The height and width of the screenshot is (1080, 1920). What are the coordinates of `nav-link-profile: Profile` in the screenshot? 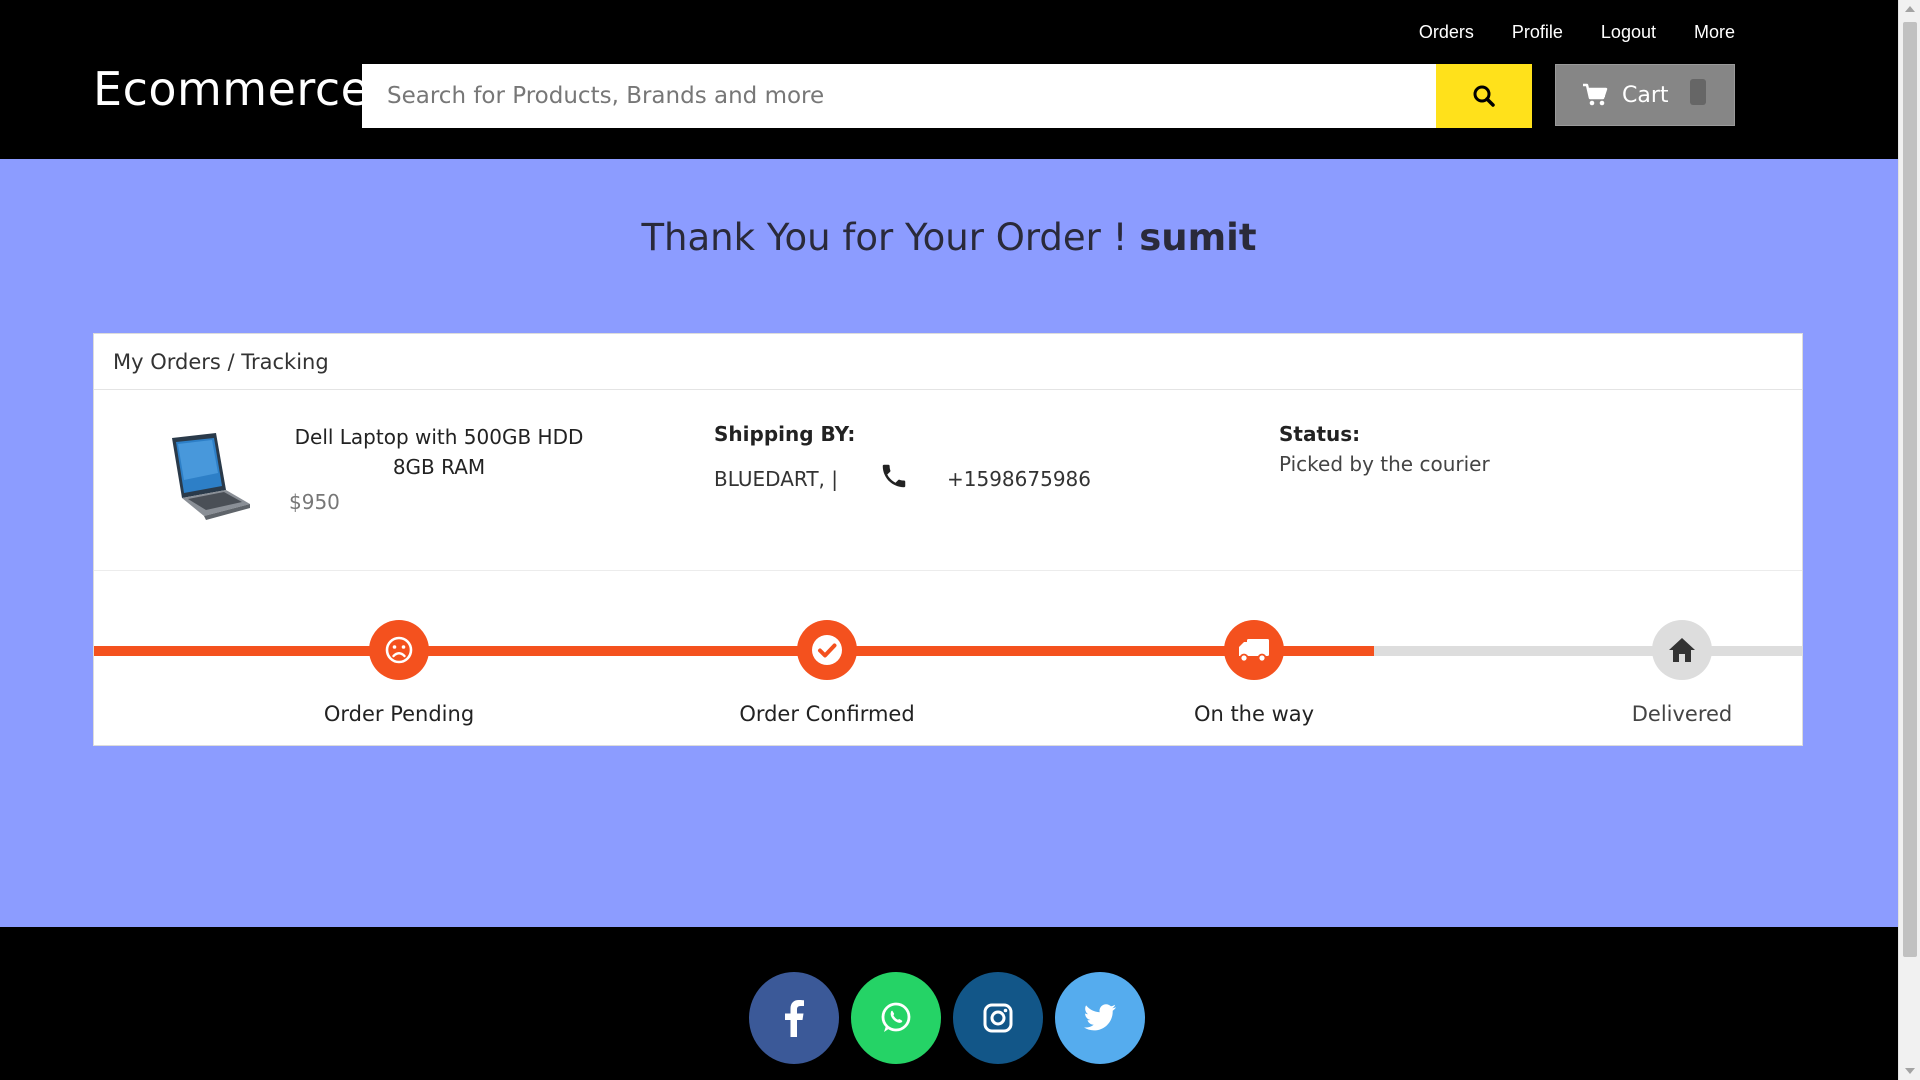 It's located at (1537, 32).